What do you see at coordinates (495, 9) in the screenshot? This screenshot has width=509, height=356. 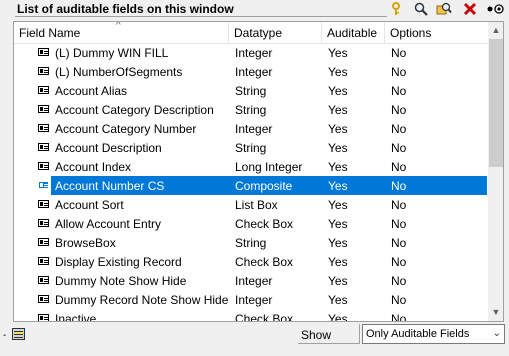 I see `toggle-icon` at bounding box center [495, 9].